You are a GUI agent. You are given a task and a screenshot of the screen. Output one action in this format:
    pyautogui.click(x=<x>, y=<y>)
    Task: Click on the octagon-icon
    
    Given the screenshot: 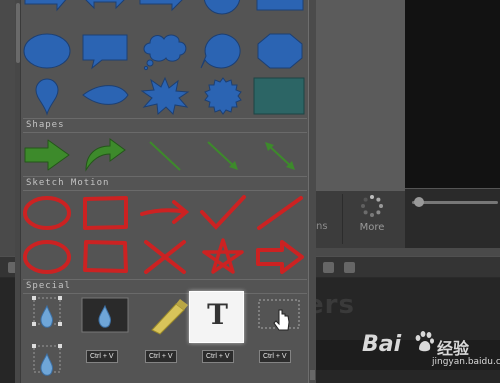 What is the action you would take?
    pyautogui.click(x=280, y=51)
    